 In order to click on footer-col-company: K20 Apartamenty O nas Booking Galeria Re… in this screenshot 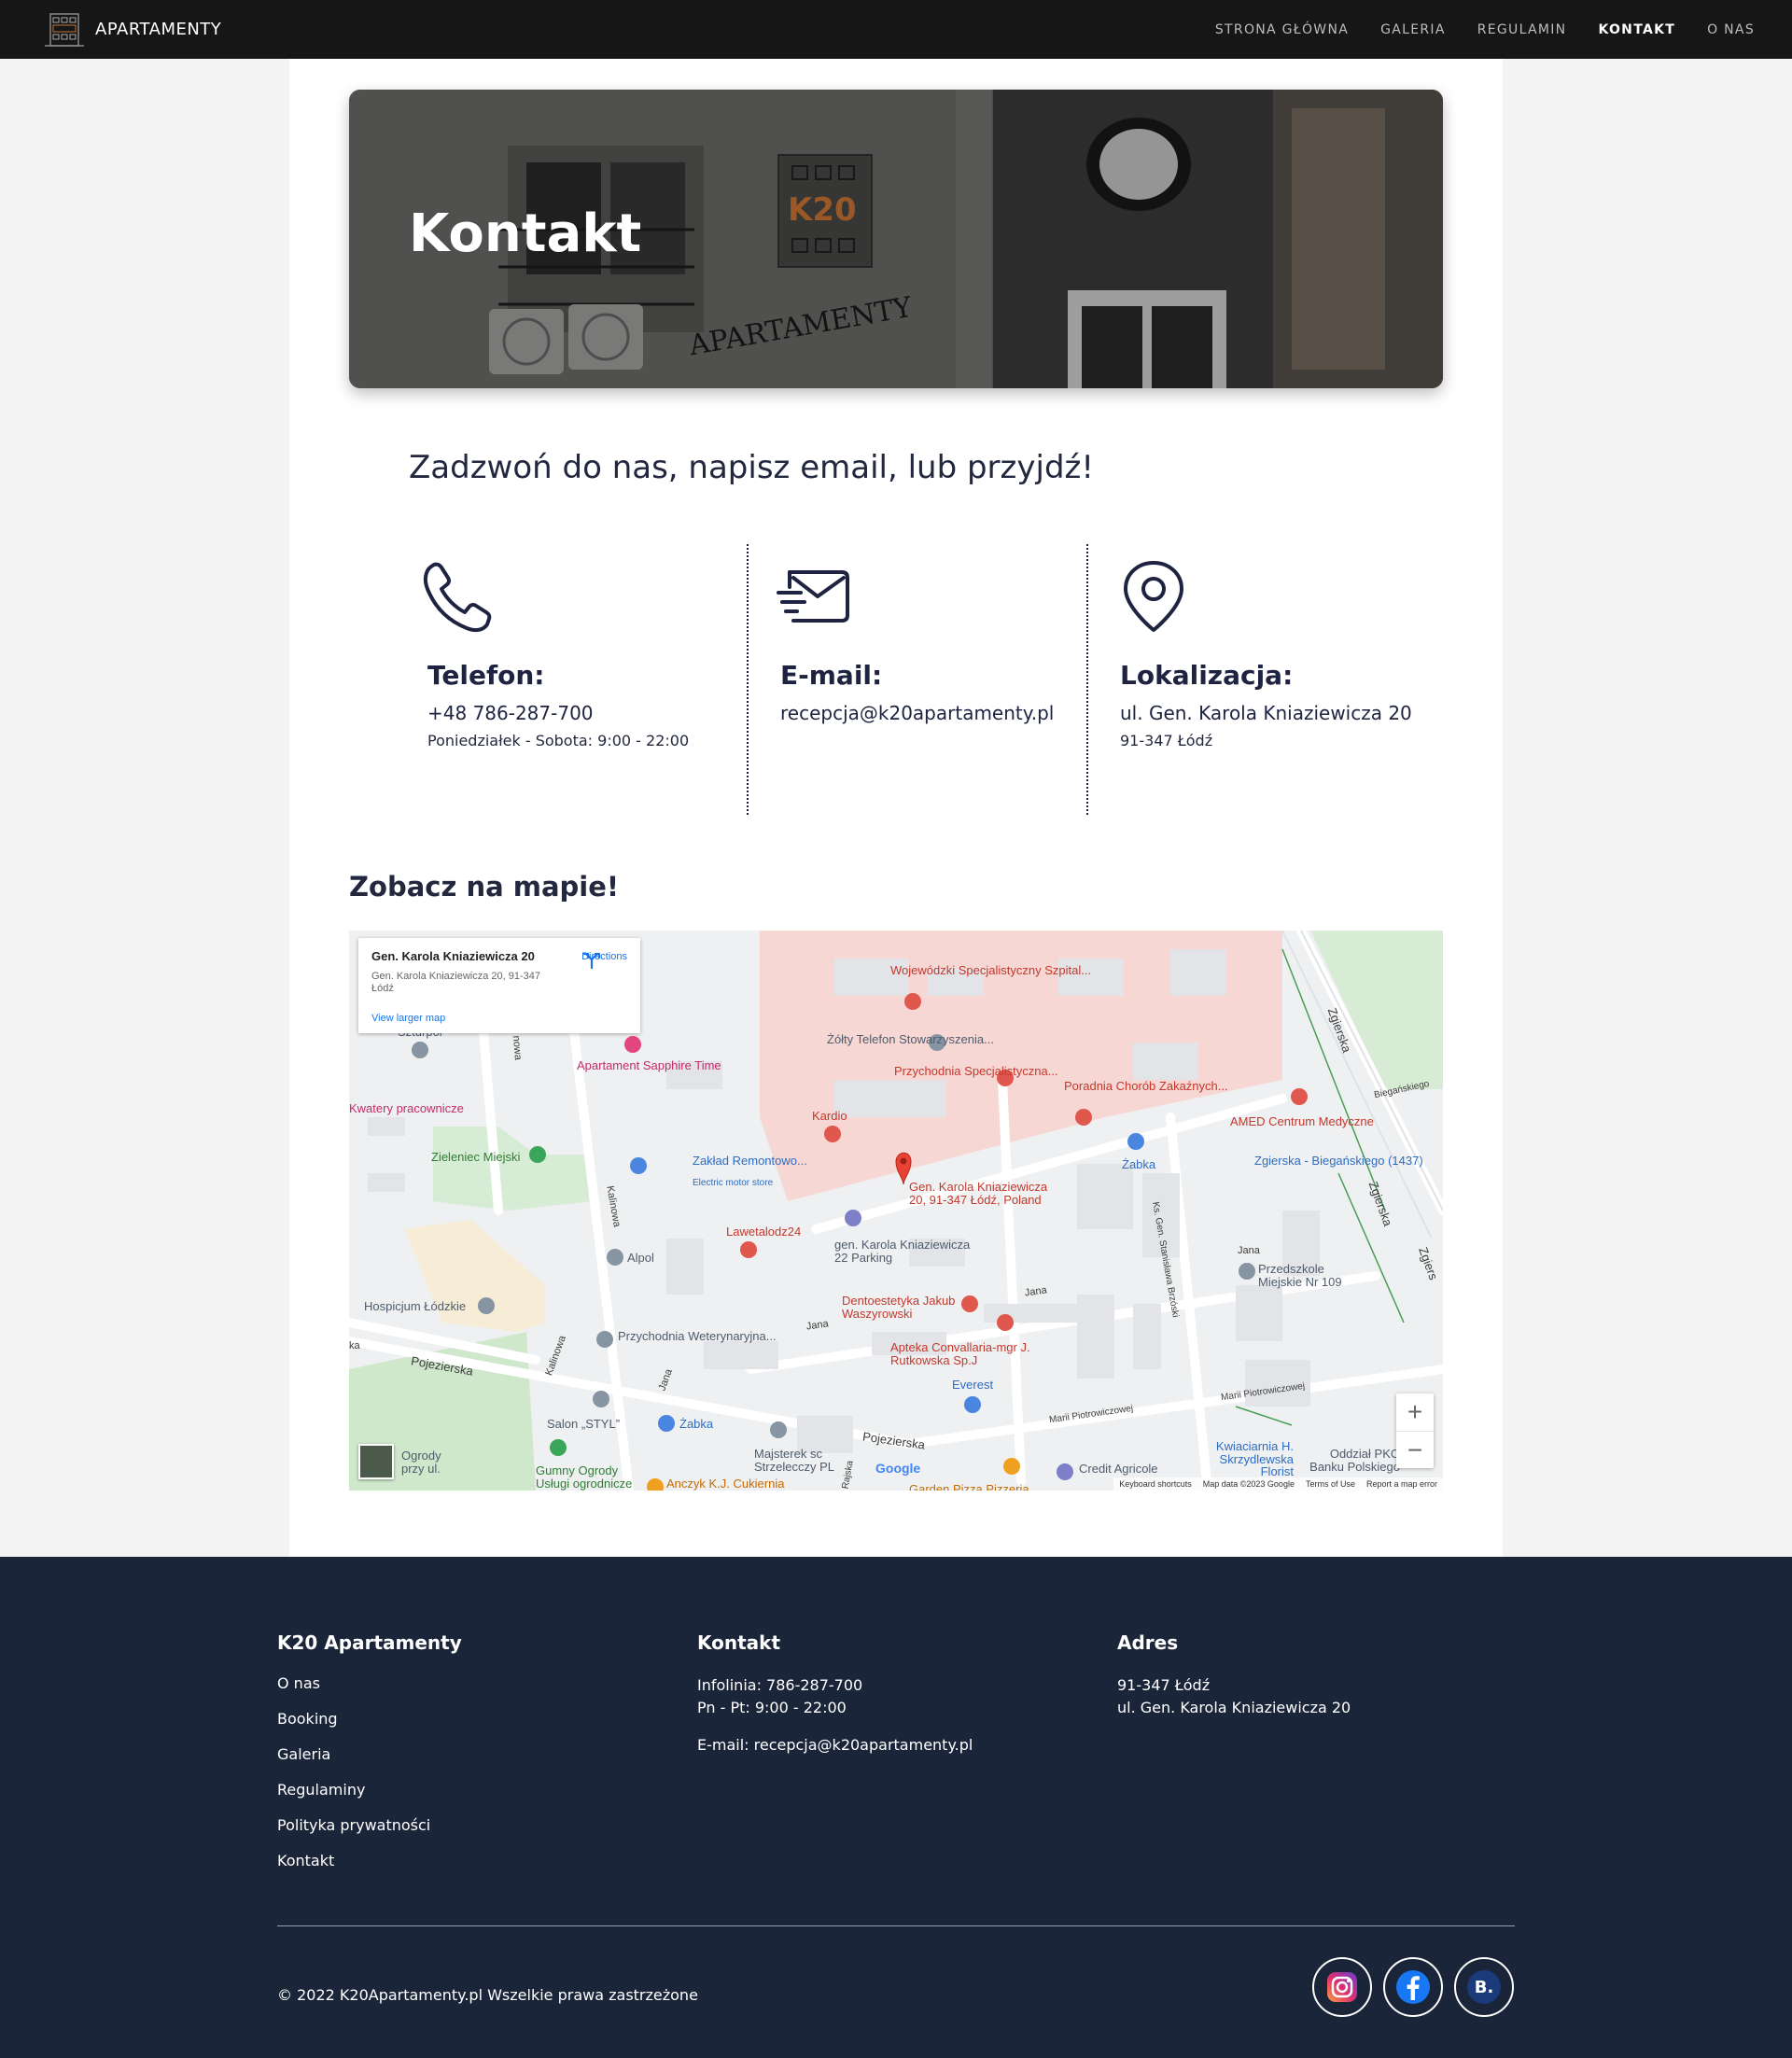, I will do `click(369, 1759)`.